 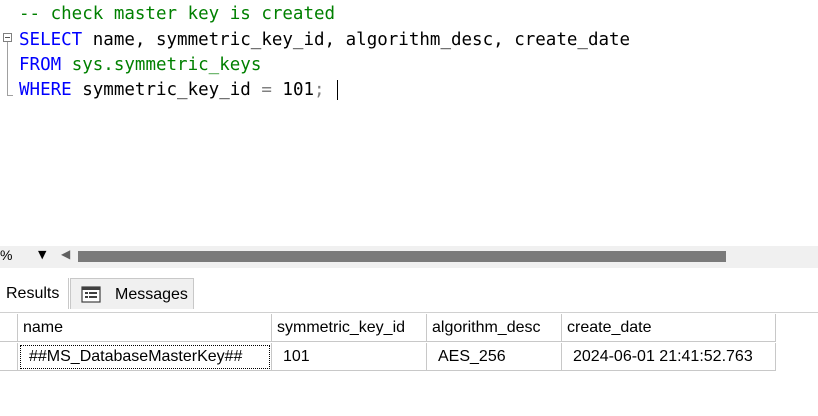 What do you see at coordinates (337, 90) in the screenshot?
I see `text-caret` at bounding box center [337, 90].